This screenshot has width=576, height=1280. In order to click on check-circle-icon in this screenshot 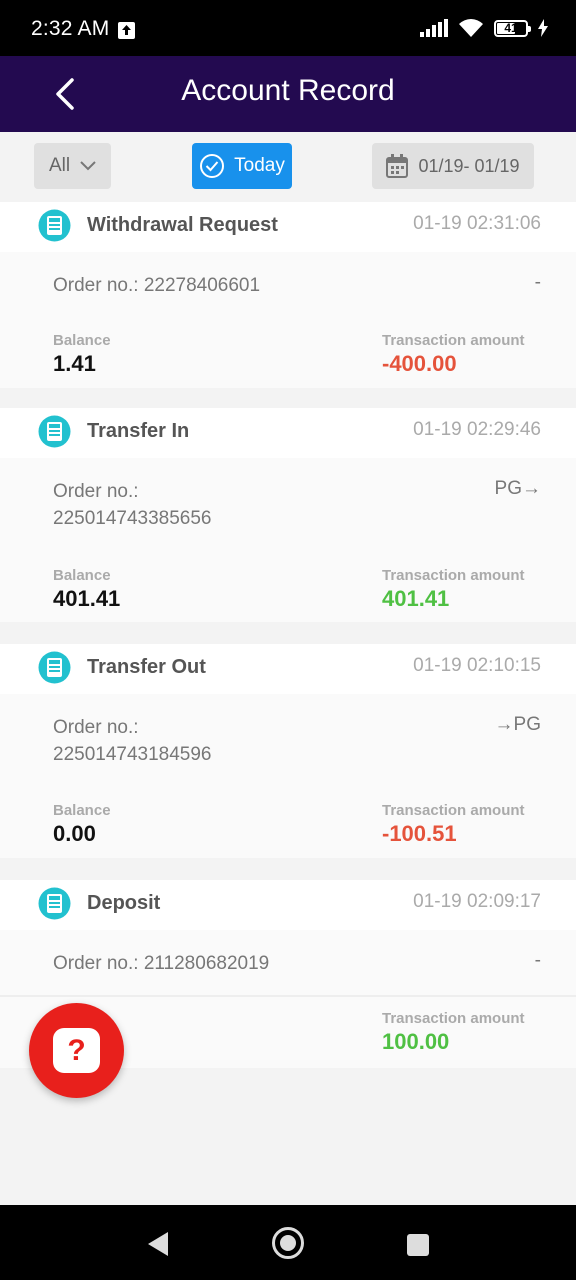, I will do `click(212, 166)`.